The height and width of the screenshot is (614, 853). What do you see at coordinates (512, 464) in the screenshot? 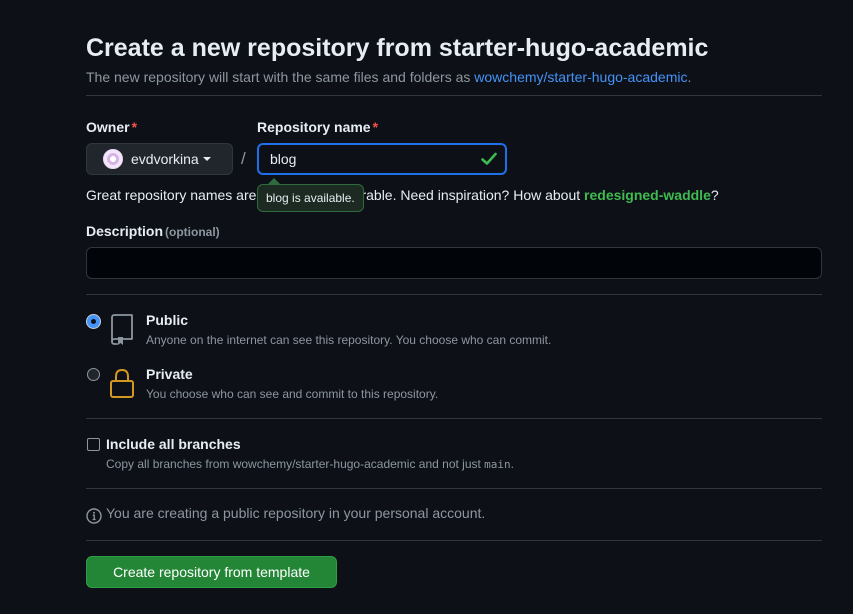
I see `branches-desc-suffix: .` at bounding box center [512, 464].